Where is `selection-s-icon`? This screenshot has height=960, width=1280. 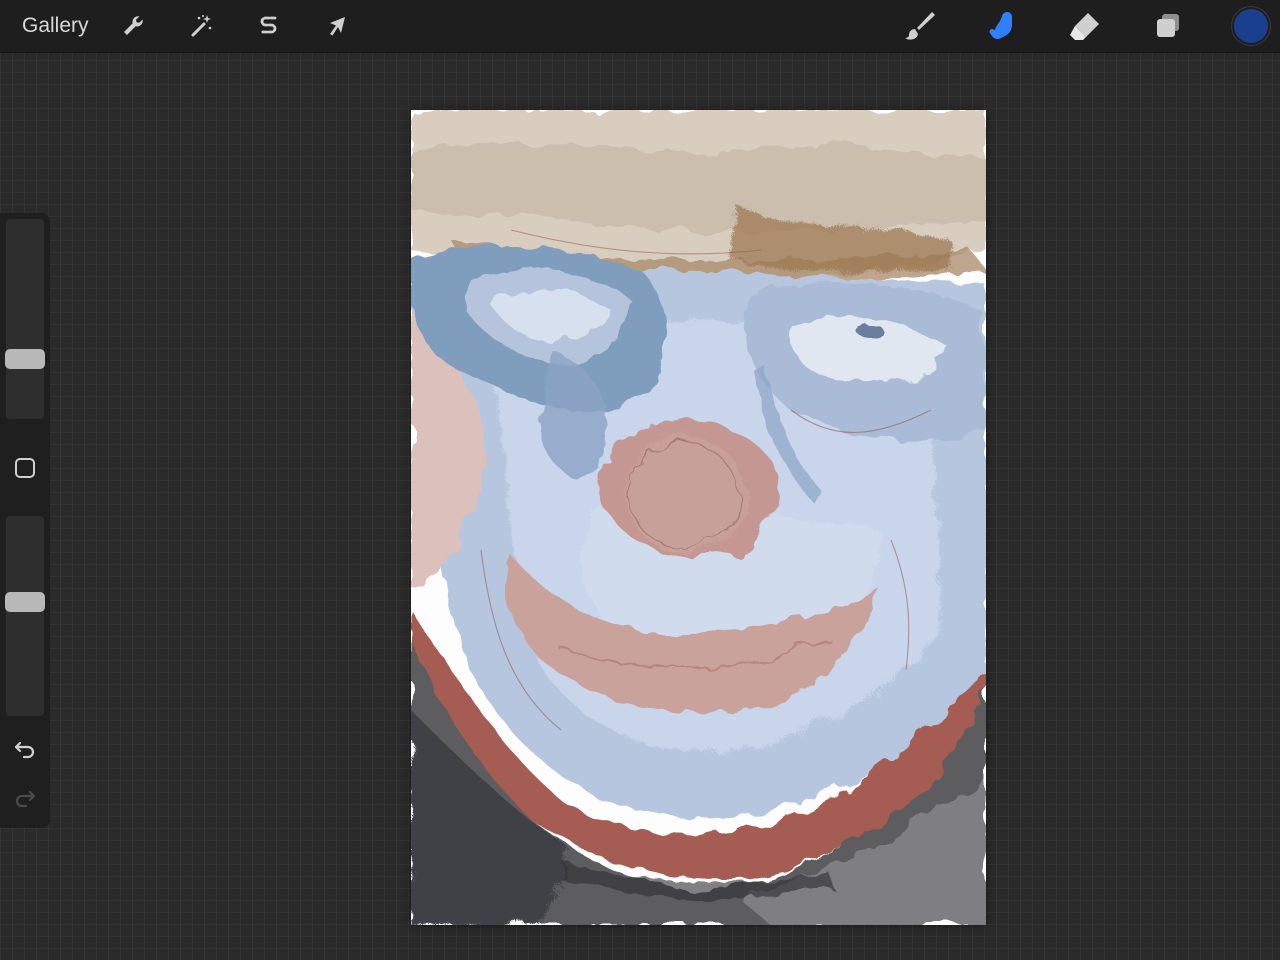
selection-s-icon is located at coordinates (268, 25).